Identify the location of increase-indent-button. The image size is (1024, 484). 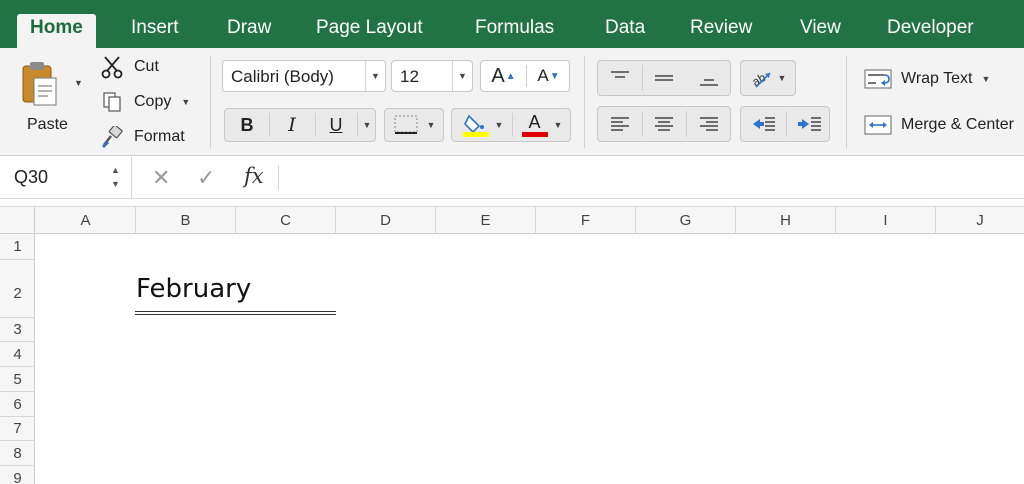
(808, 124).